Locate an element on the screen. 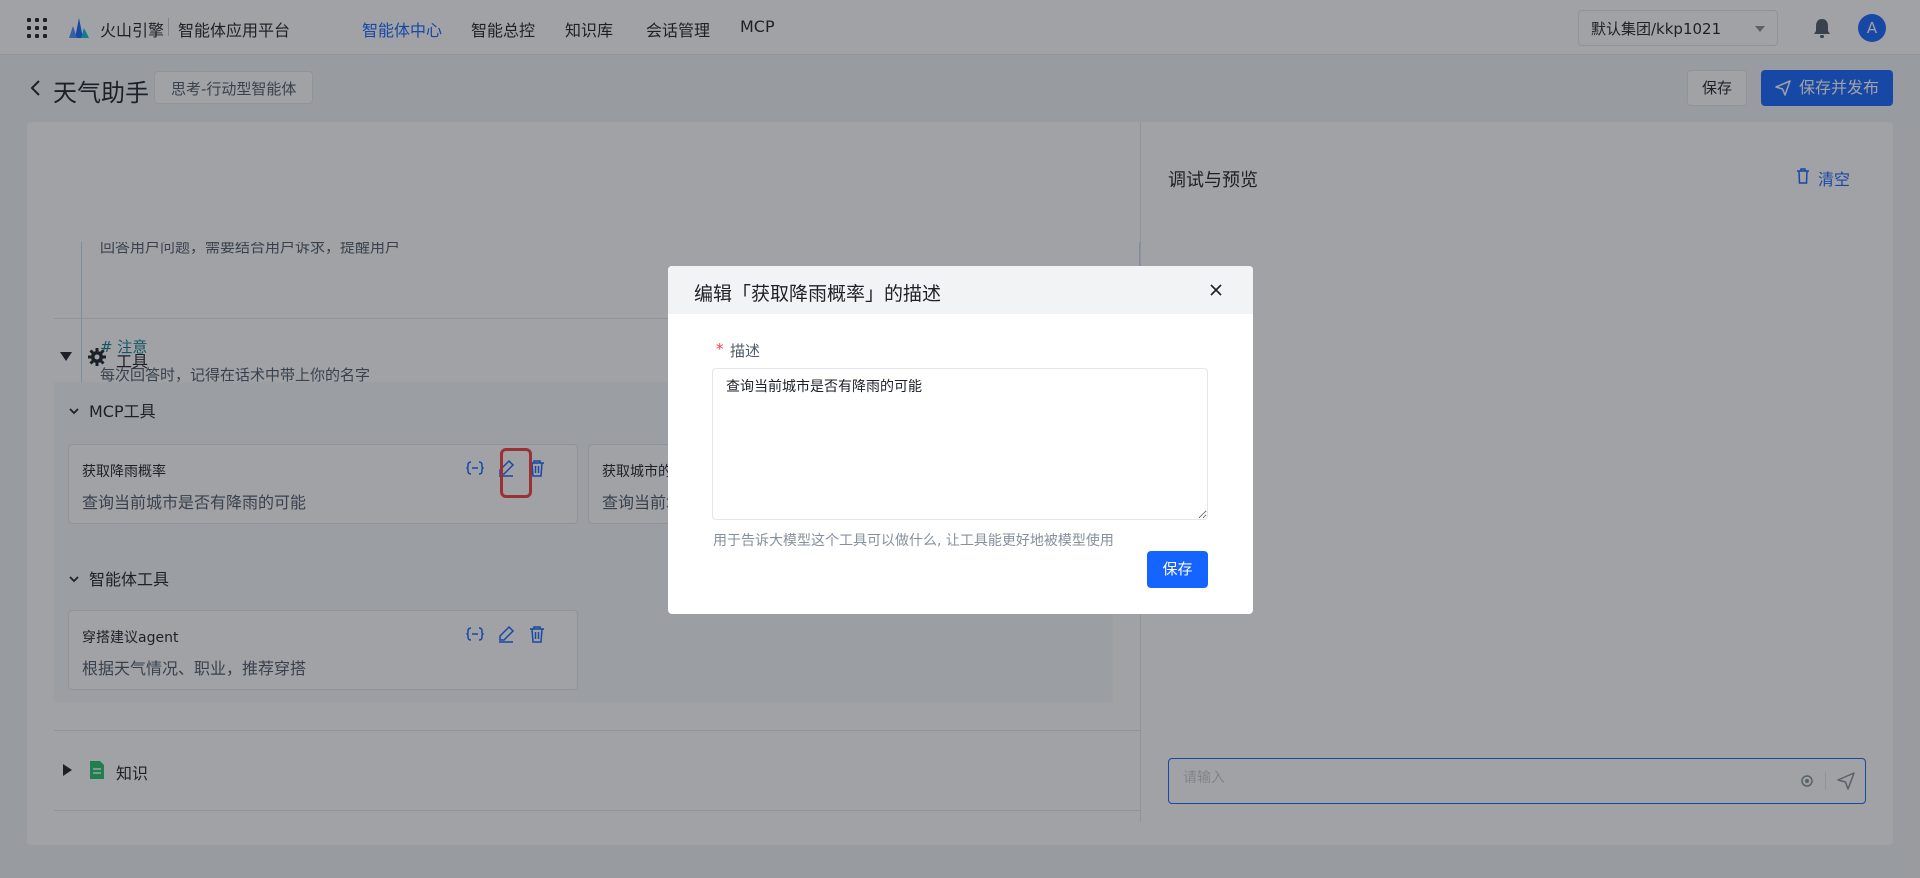  dialog-header: 编辑「获取降雨概率」的描述 is located at coordinates (960, 290).